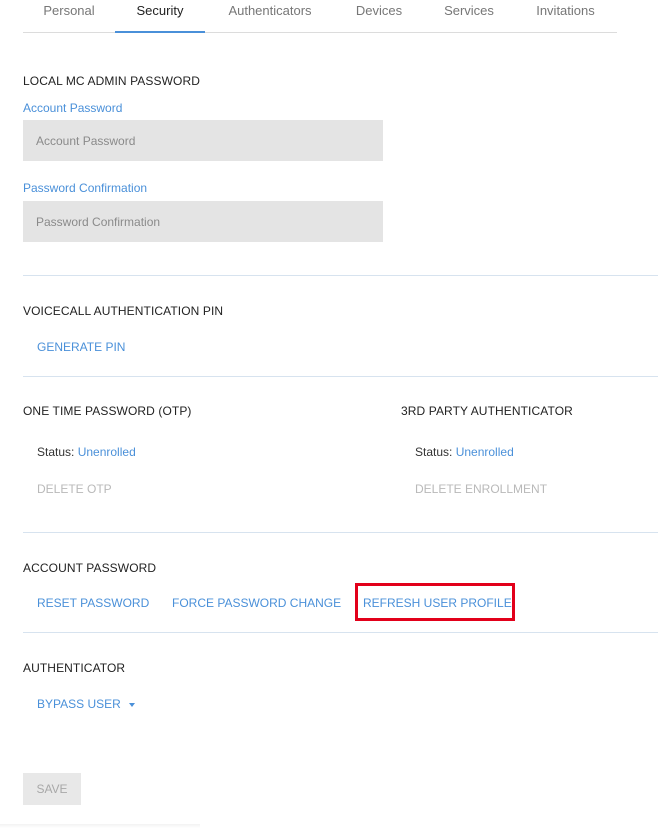 The height and width of the screenshot is (828, 658). I want to click on otp-status-label: Status:, so click(56, 452).